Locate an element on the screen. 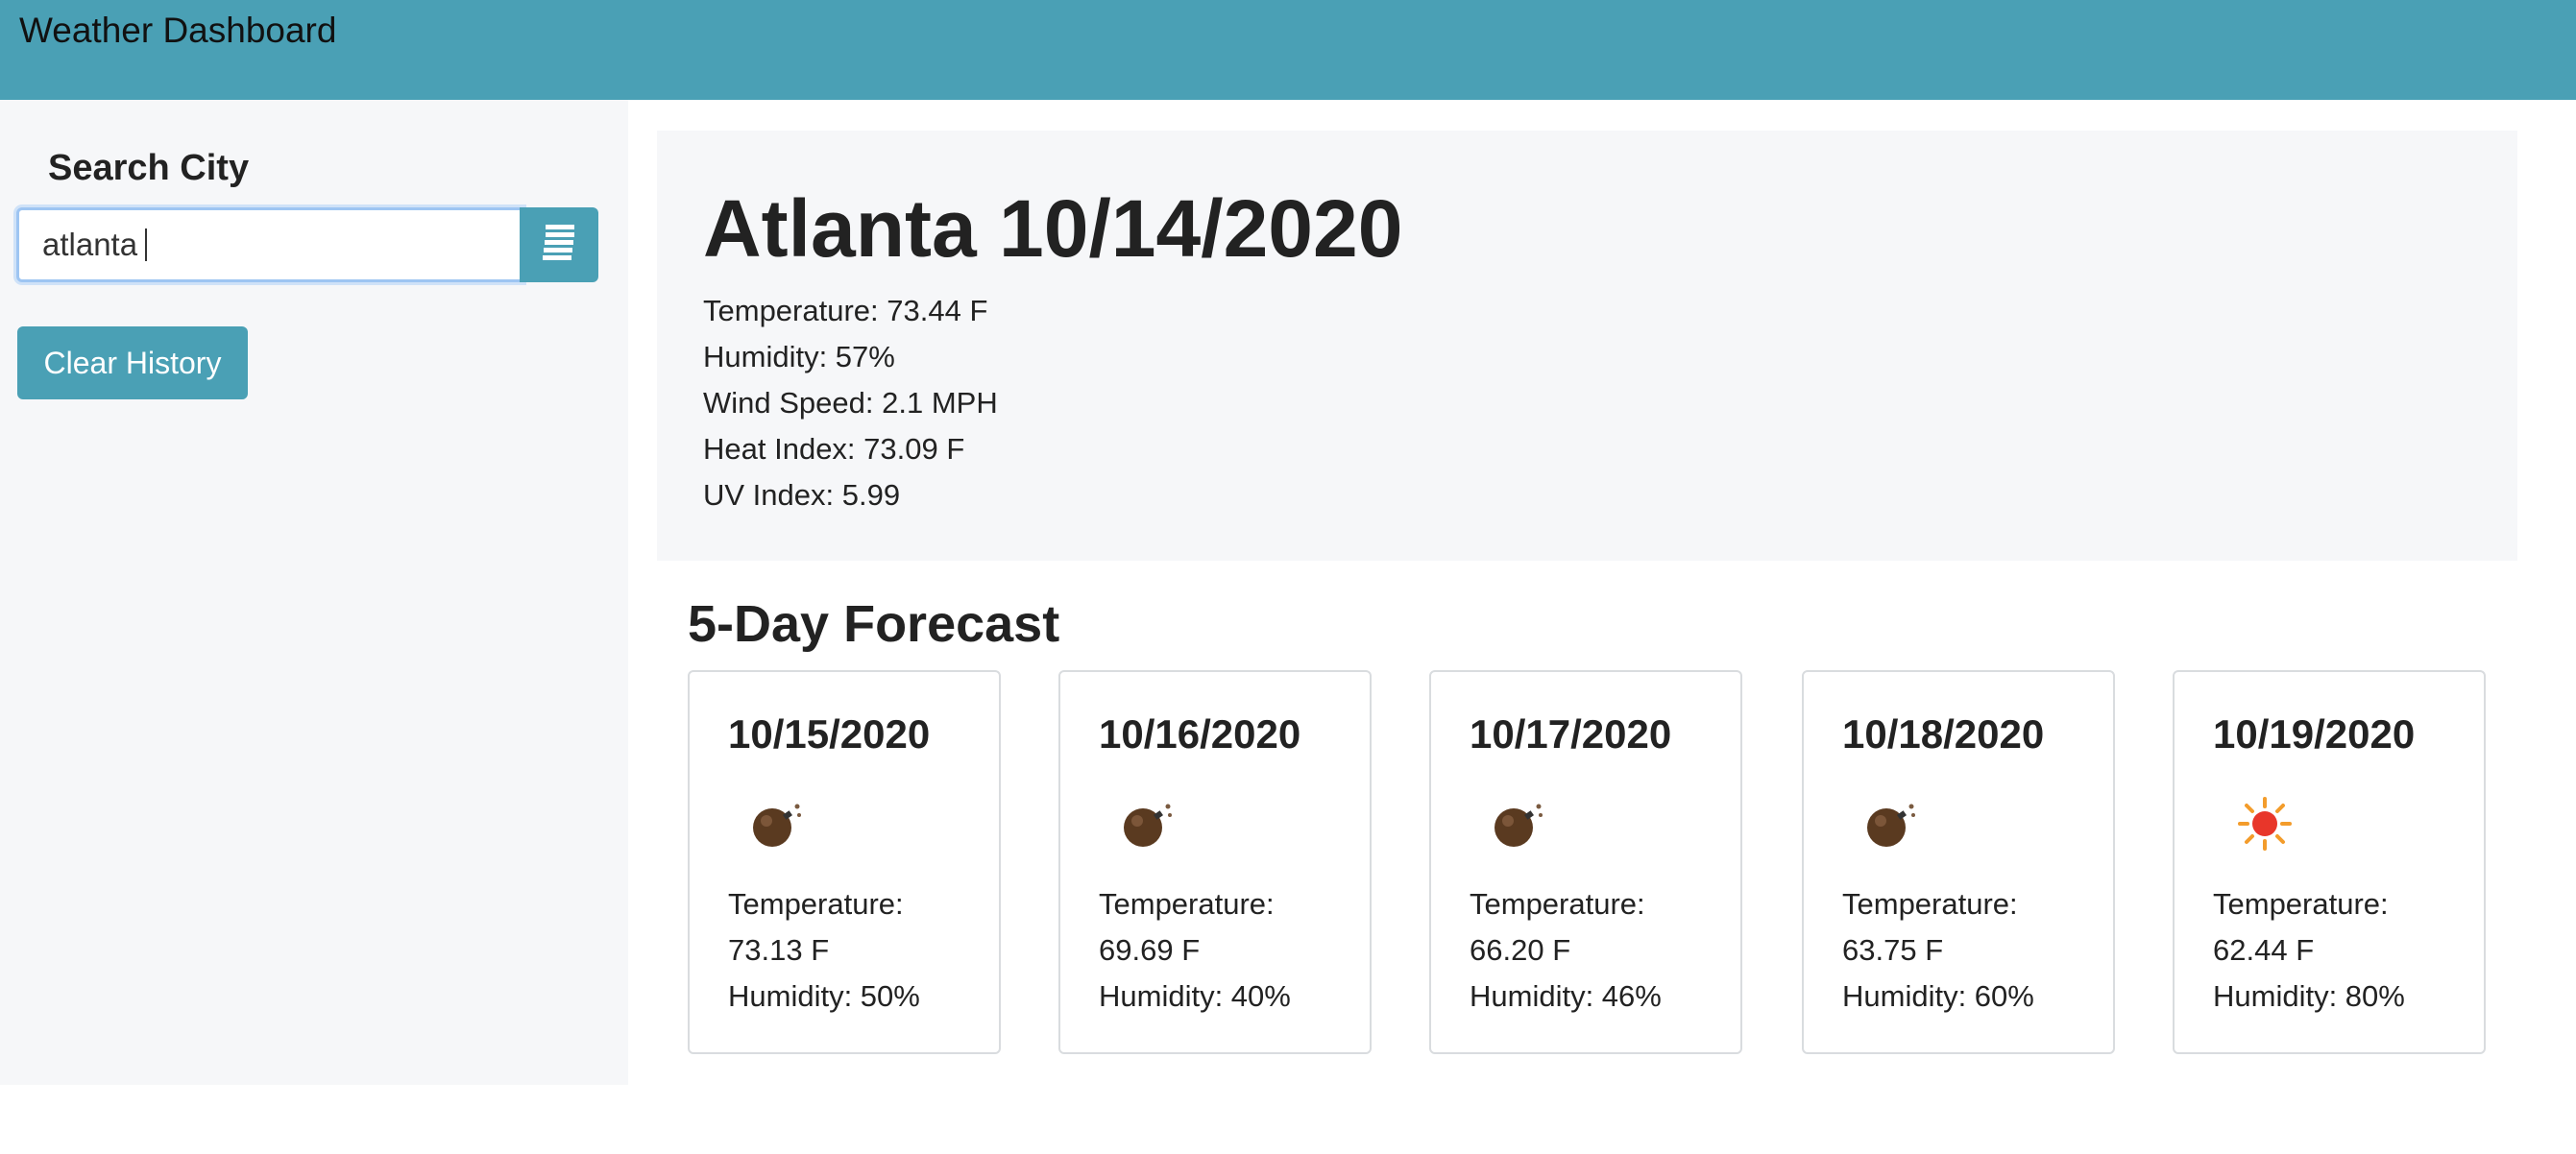 This screenshot has height=1154, width=2576. forecast-title: 5-Day Forecast is located at coordinates (874, 624).